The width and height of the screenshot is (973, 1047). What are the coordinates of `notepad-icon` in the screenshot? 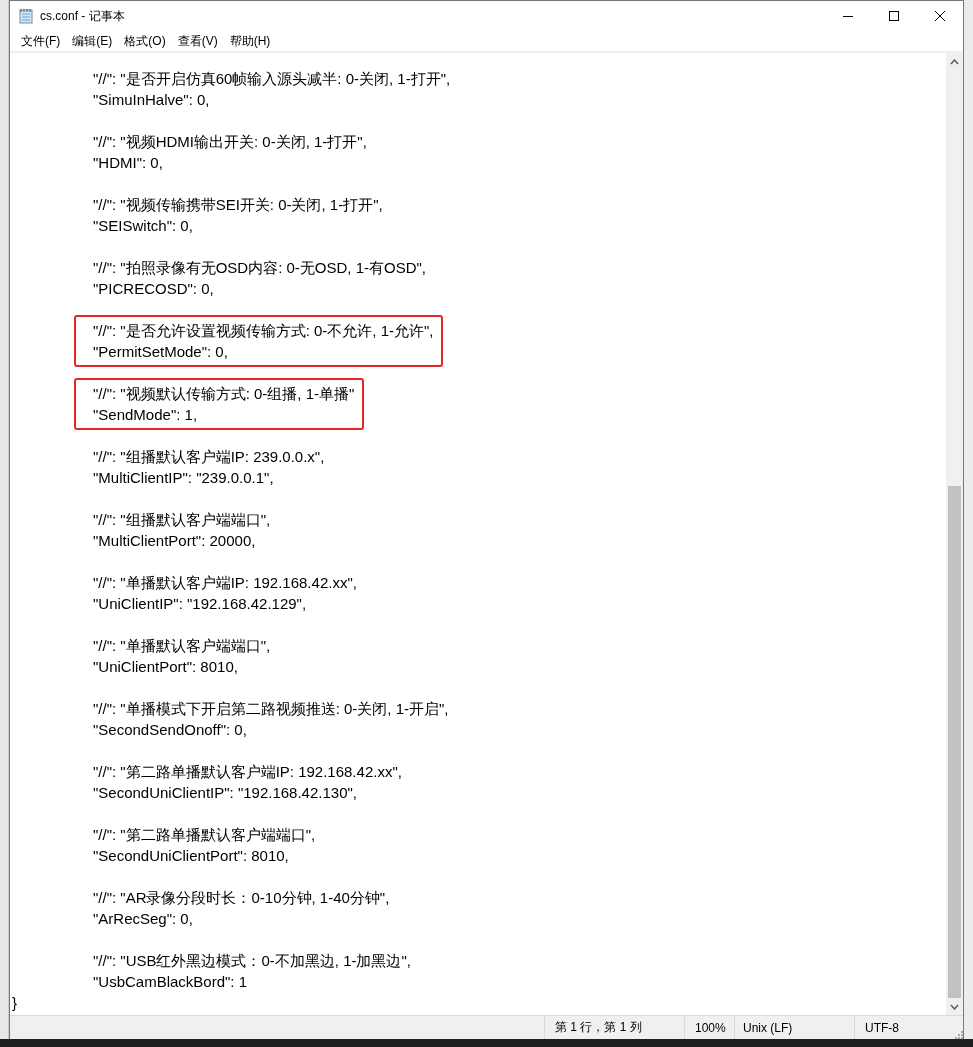 It's located at (26, 16).